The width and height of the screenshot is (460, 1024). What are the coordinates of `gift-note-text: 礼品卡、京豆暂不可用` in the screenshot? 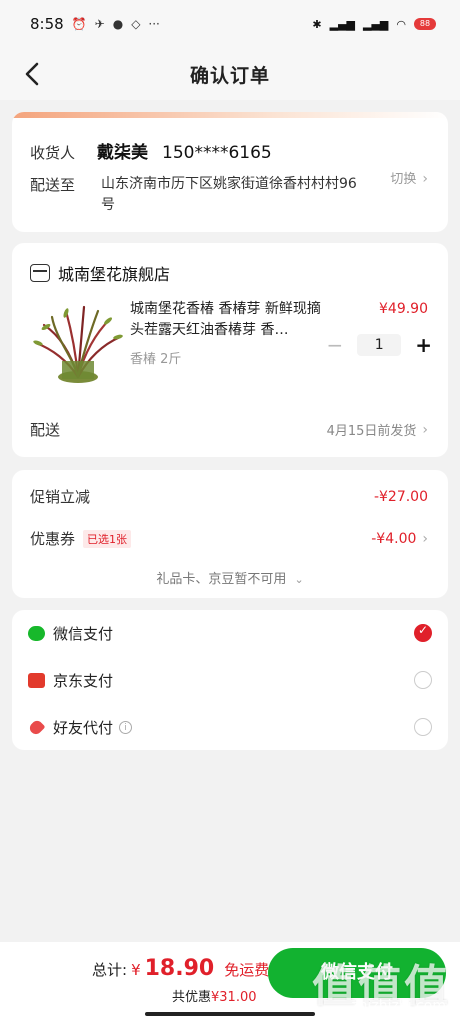 It's located at (221, 579).